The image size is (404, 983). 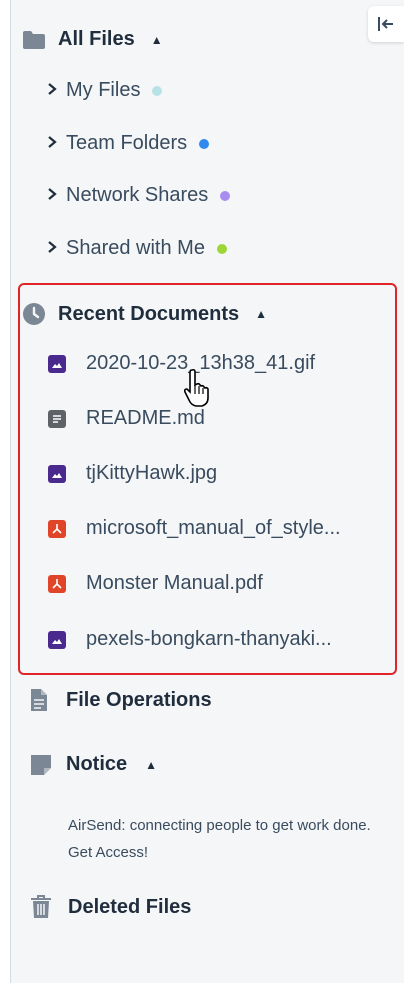 What do you see at coordinates (96, 39) in the screenshot?
I see `all-files-label: All Files` at bounding box center [96, 39].